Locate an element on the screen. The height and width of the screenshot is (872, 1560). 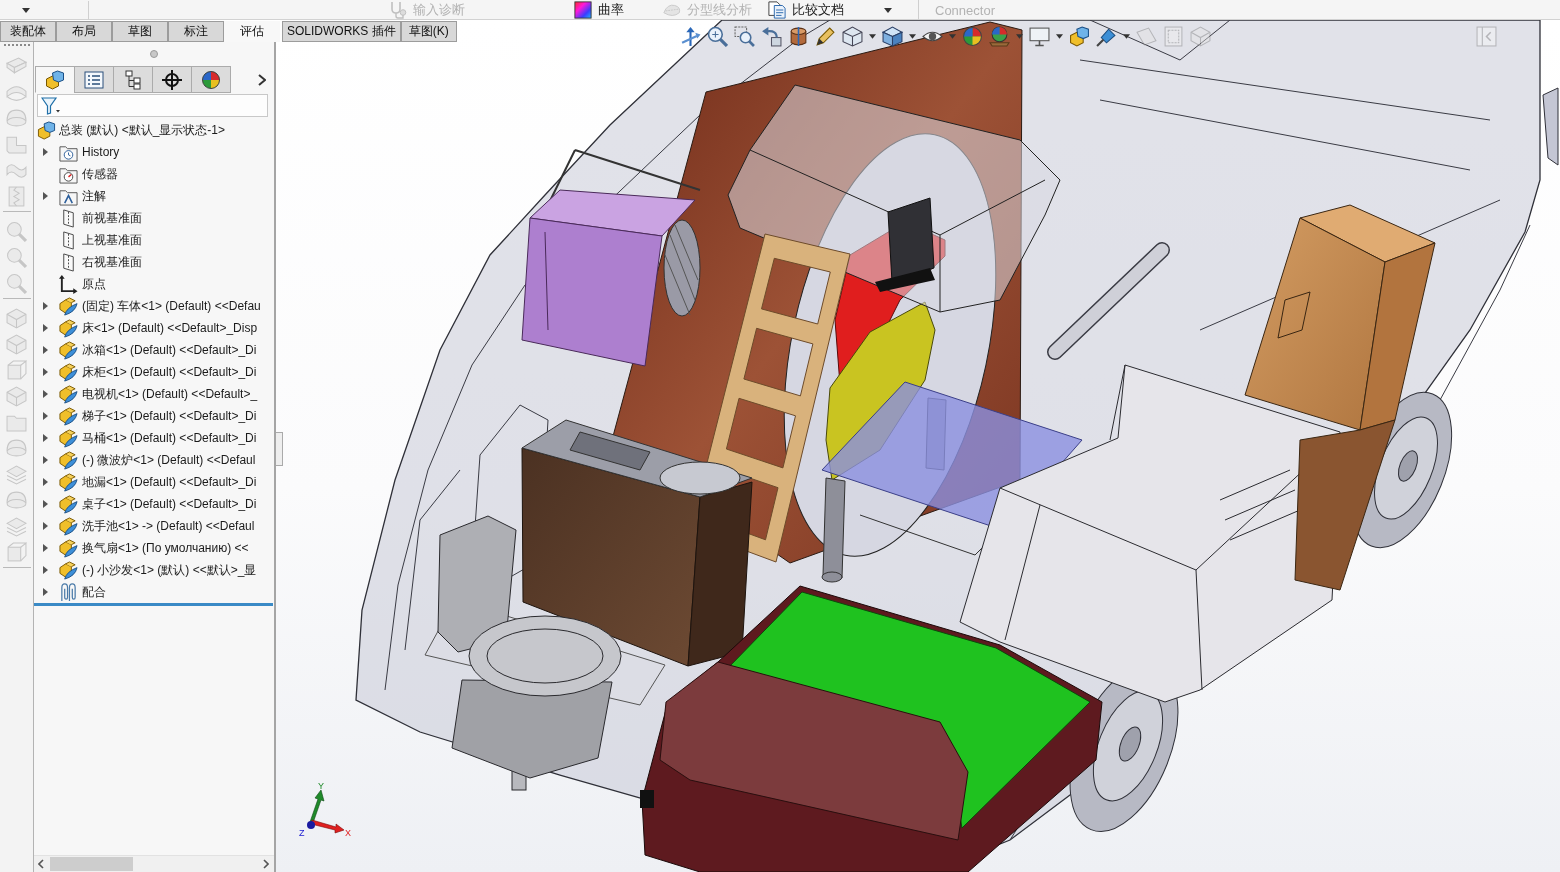
command-tab: 草图 is located at coordinates (140, 31).